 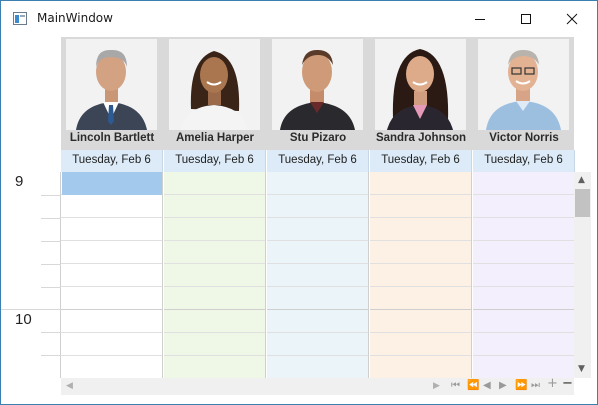 What do you see at coordinates (75, 18) in the screenshot?
I see `window-title: MainWindow` at bounding box center [75, 18].